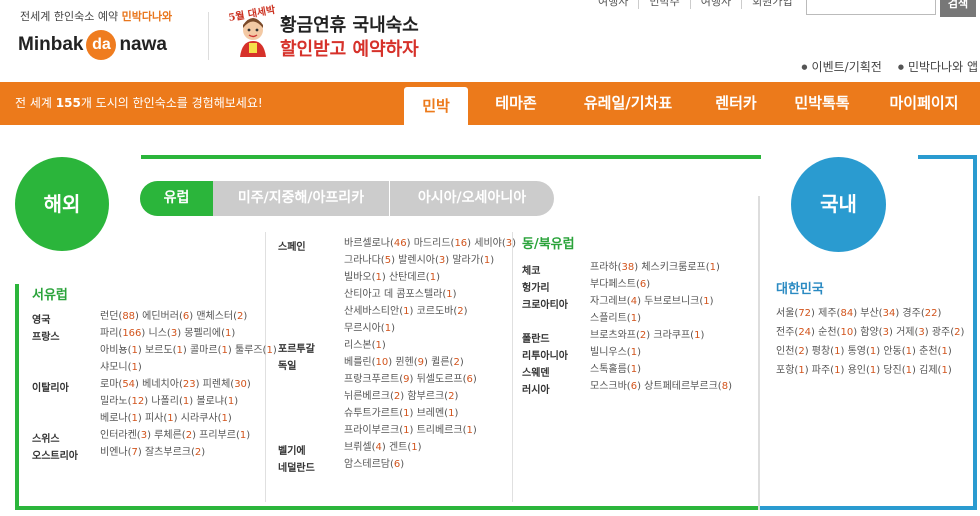 This screenshot has height=516, width=980. I want to click on nav-tab-minbak: 민박, so click(436, 106).